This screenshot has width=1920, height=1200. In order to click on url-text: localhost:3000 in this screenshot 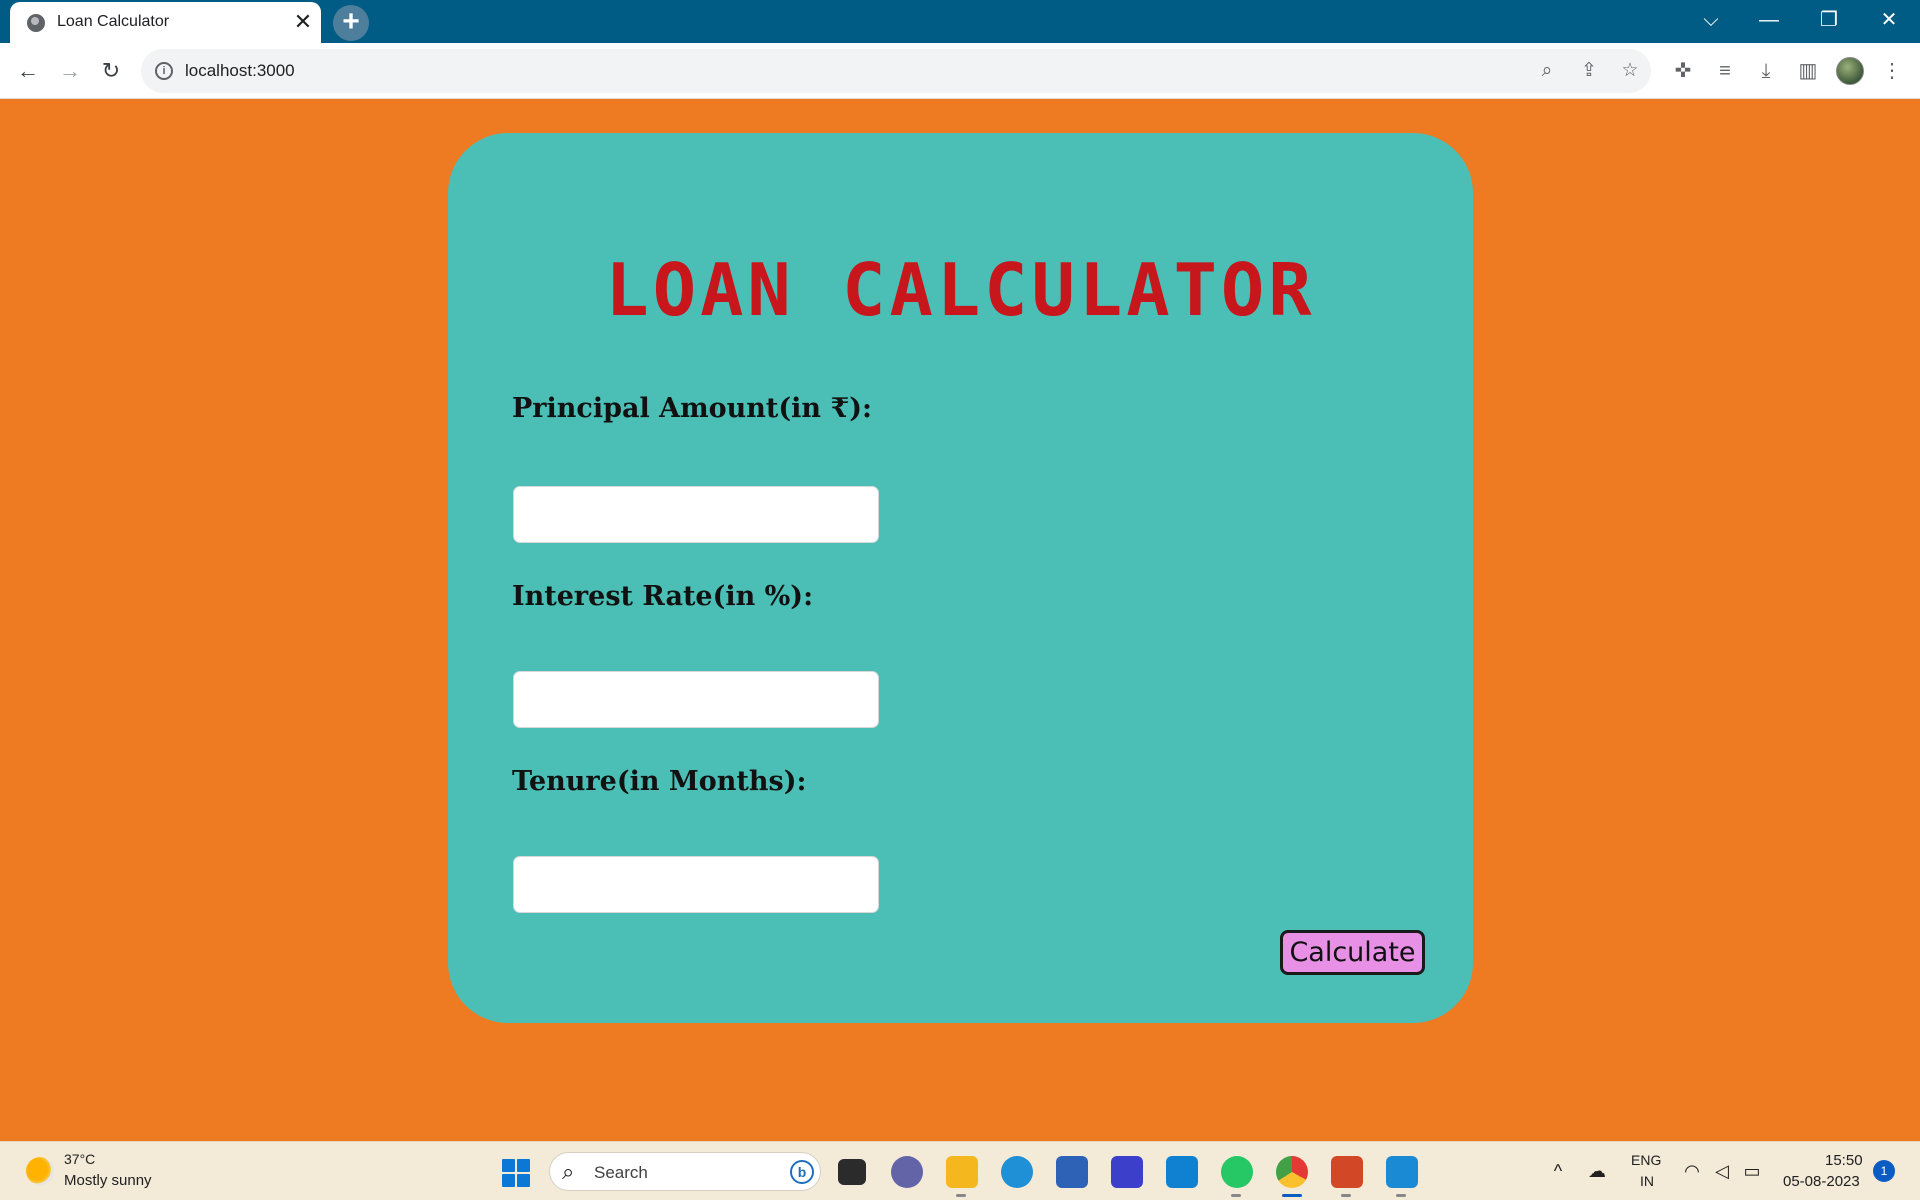, I will do `click(240, 71)`.